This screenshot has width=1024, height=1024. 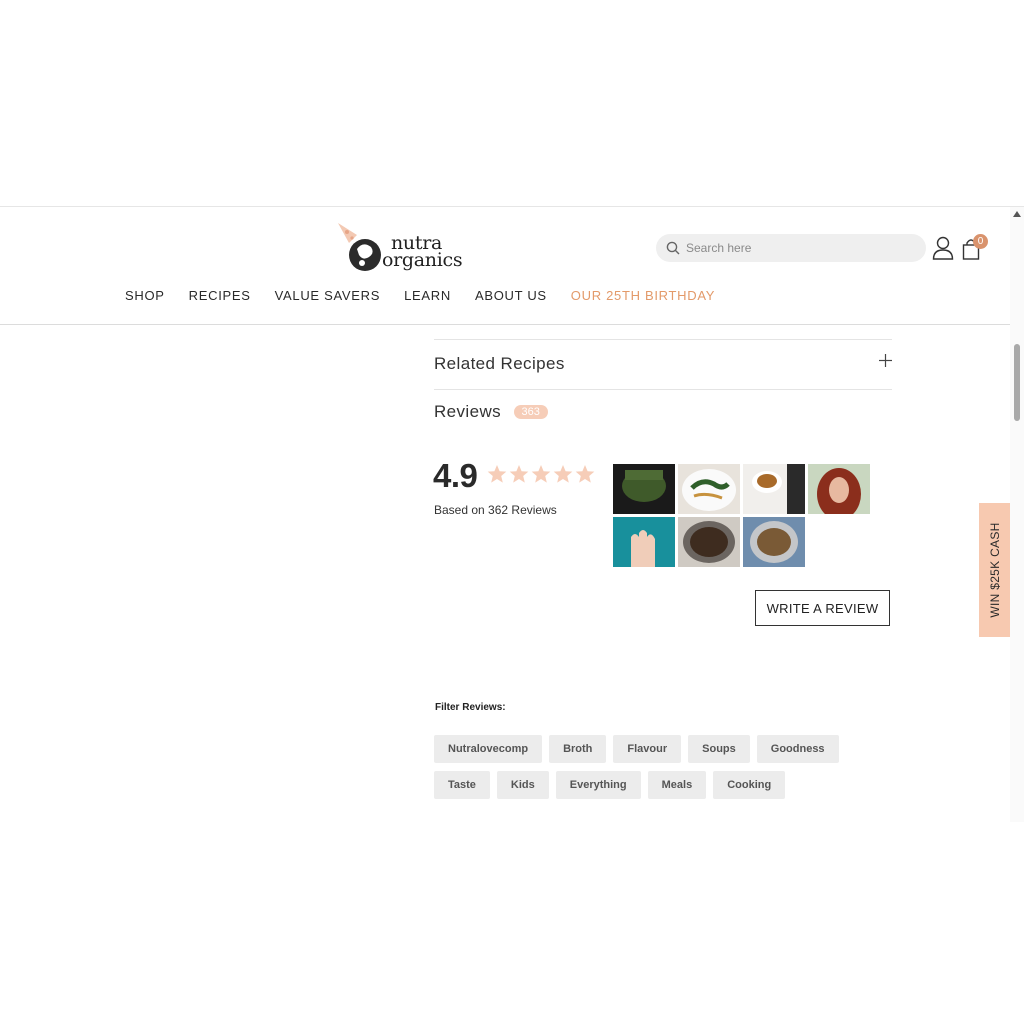 What do you see at coordinates (1017, 382) in the screenshot?
I see `scrollbar-thumb` at bounding box center [1017, 382].